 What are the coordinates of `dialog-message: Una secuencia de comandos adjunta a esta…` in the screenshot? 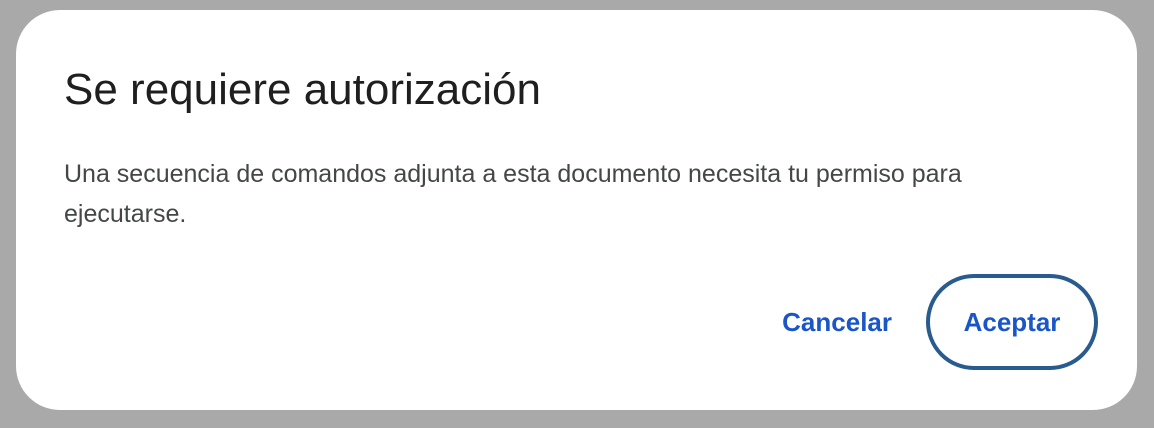 It's located at (513, 194).